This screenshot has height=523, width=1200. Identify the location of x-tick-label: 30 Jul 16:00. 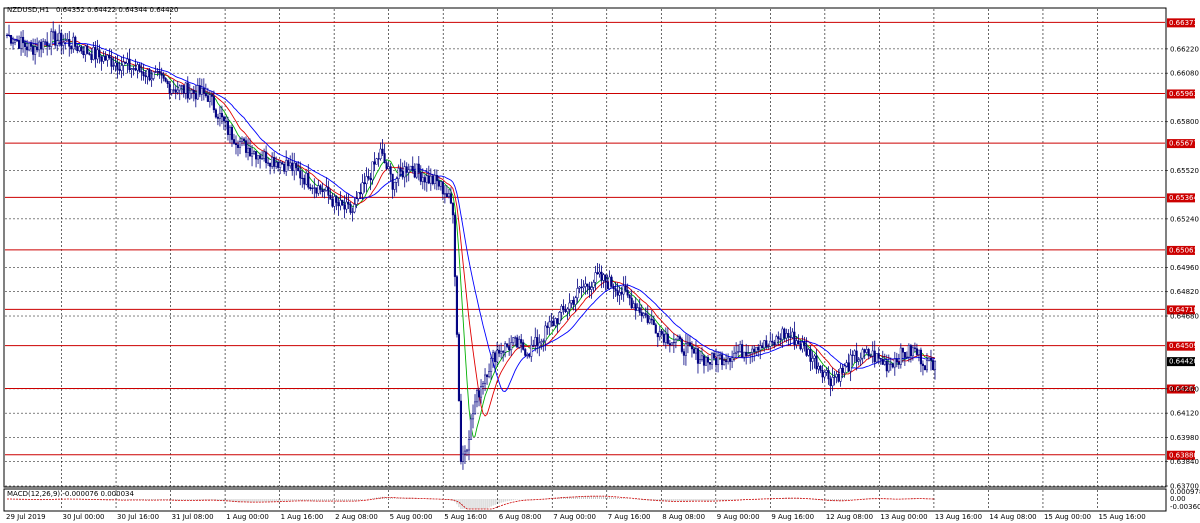
(138, 517).